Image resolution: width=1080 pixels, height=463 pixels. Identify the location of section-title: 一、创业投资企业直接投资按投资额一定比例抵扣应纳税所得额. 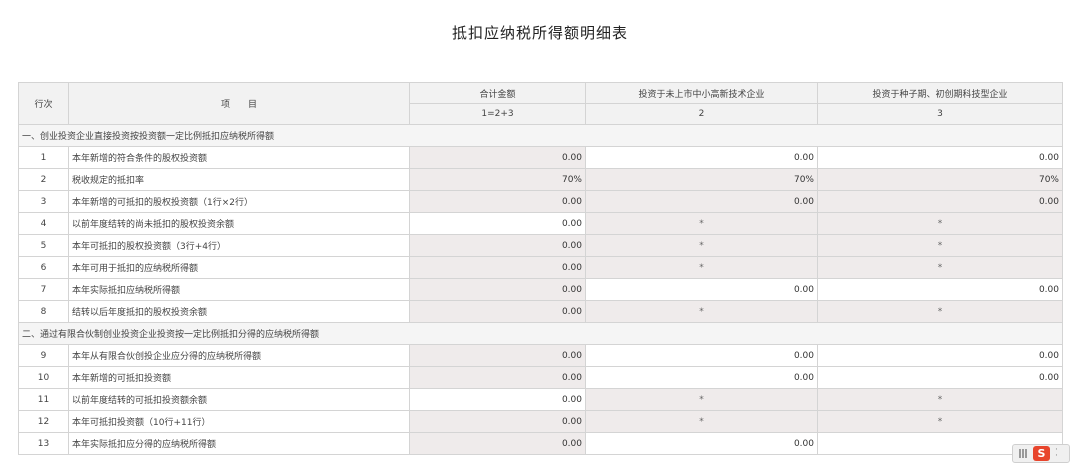
(540, 135).